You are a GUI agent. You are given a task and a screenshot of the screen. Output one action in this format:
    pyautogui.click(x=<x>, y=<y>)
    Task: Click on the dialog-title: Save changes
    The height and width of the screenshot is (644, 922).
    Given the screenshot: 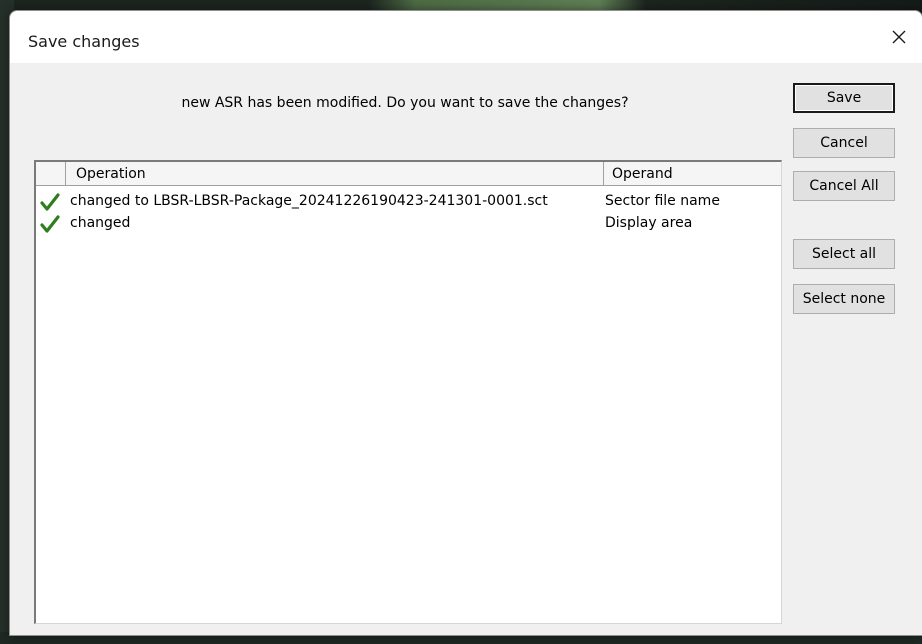 What is the action you would take?
    pyautogui.click(x=84, y=41)
    